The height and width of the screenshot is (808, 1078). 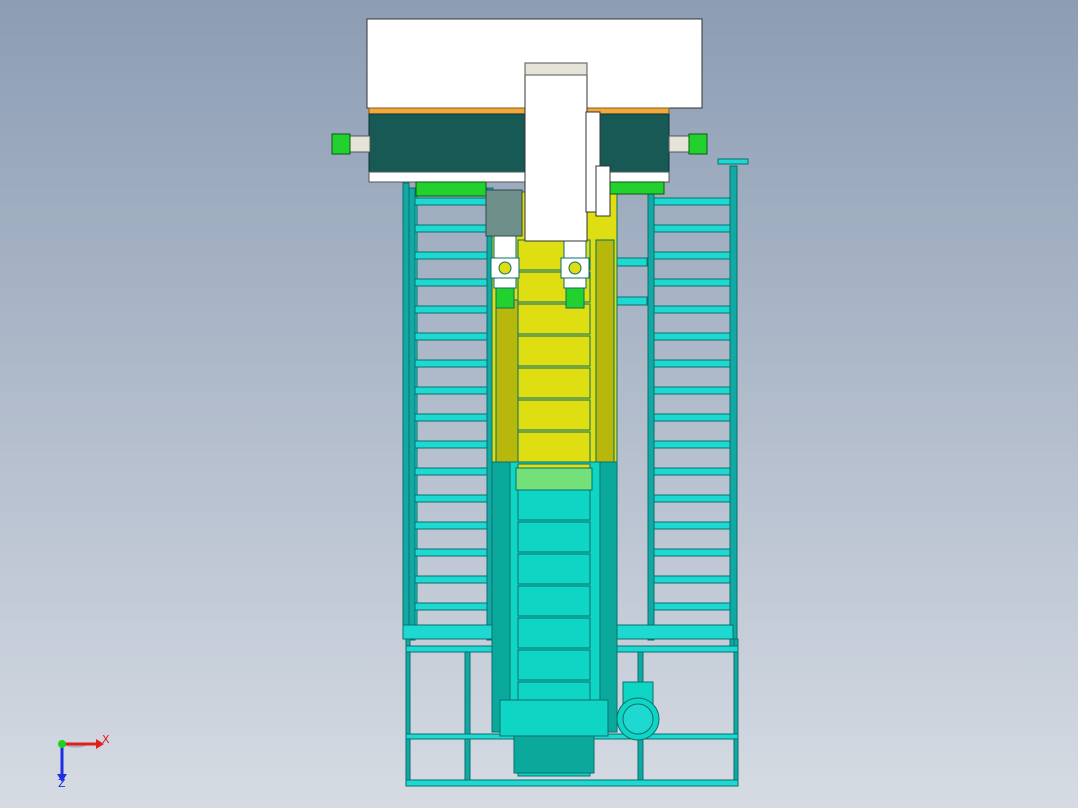 What do you see at coordinates (507, 385) in the screenshot?
I see `column-yellow-left-lip` at bounding box center [507, 385].